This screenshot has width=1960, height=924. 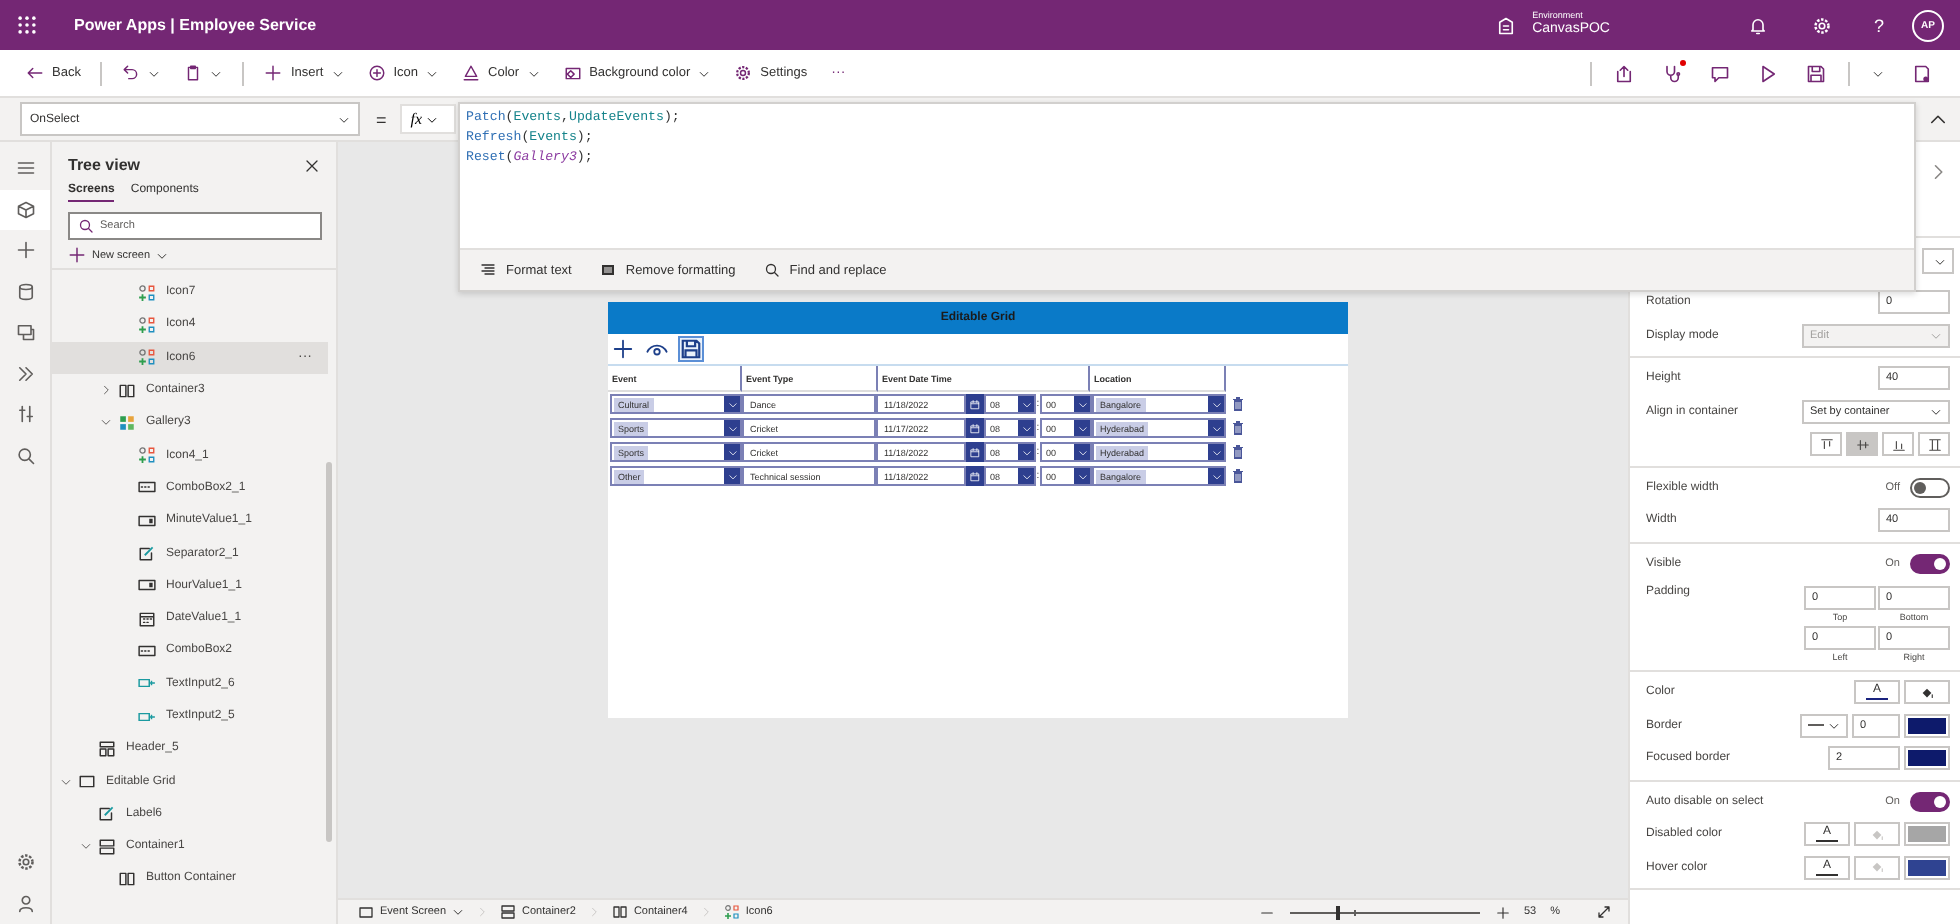 What do you see at coordinates (131, 73) in the screenshot?
I see `undo-icon` at bounding box center [131, 73].